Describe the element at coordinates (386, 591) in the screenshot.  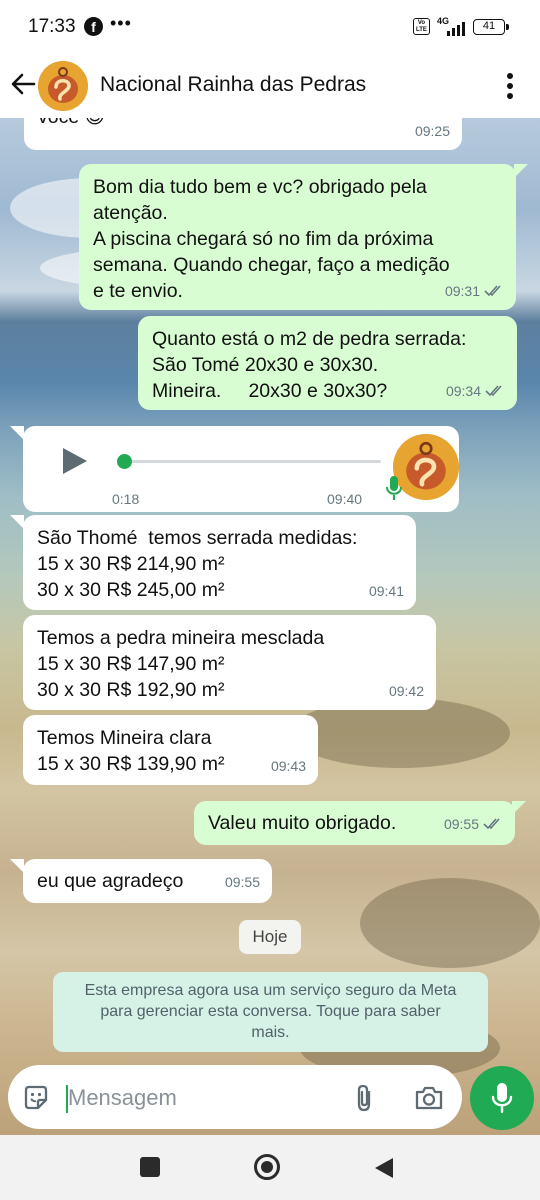
I see `message-time: 09:41` at that location.